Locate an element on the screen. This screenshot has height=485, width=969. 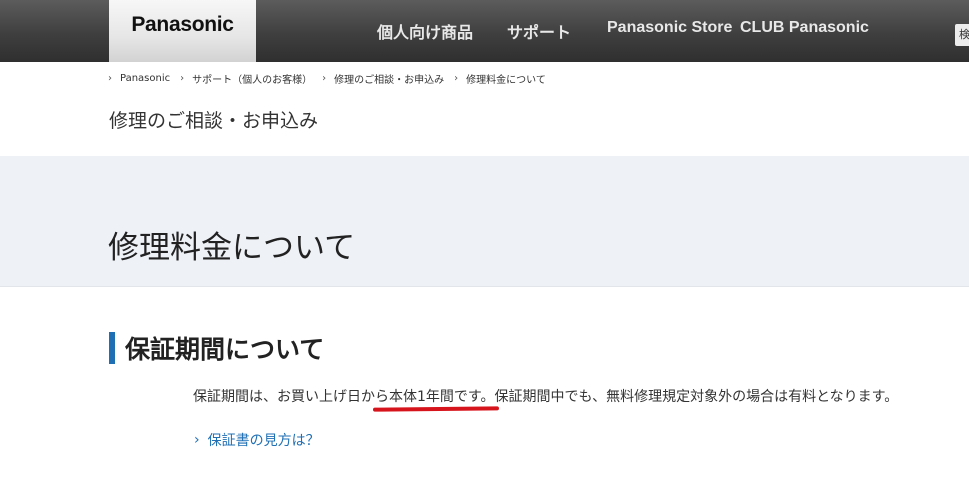
nav-personal-products: 個人向け商品 is located at coordinates (425, 31).